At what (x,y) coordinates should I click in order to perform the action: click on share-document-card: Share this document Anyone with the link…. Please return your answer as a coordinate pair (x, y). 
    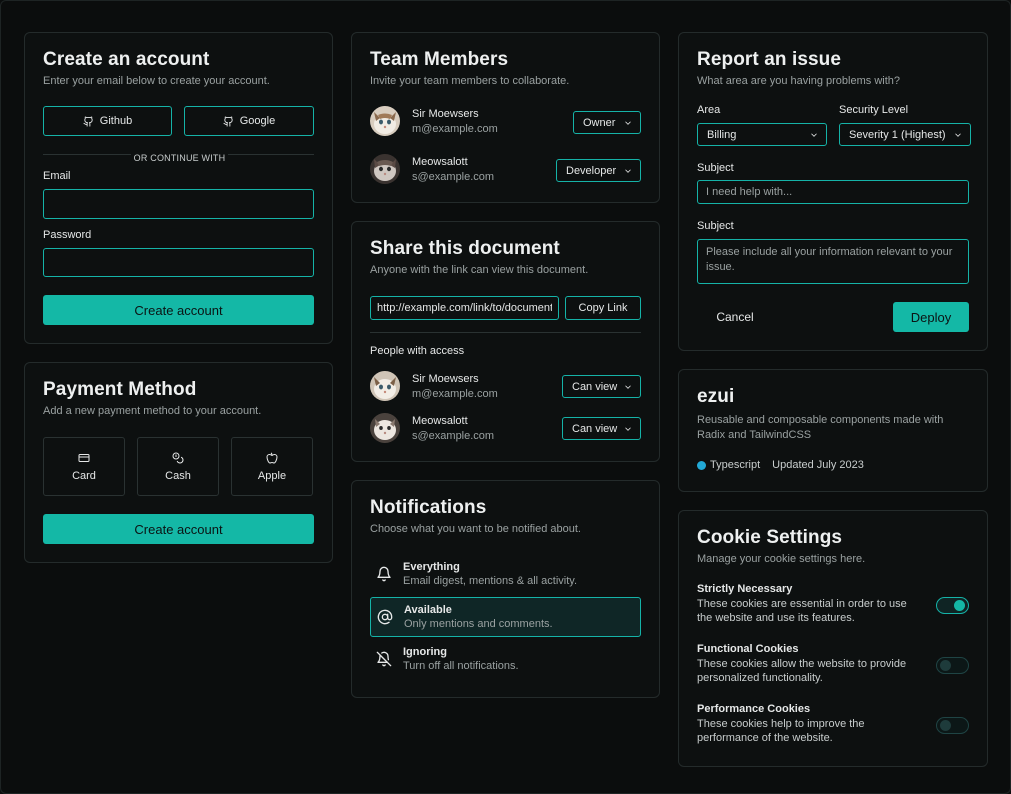
    Looking at the image, I should click on (505, 341).